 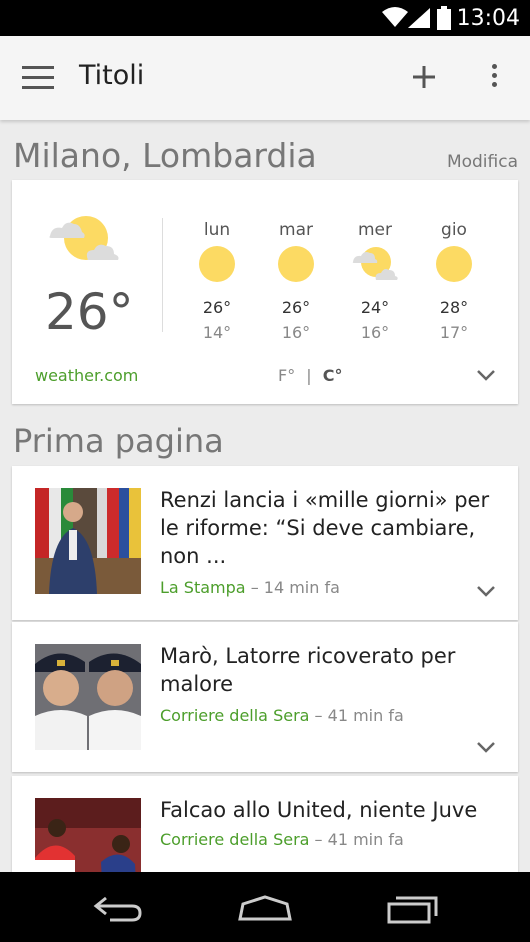 I want to click on forecast-day: gio 28° 17°, so click(x=454, y=281).